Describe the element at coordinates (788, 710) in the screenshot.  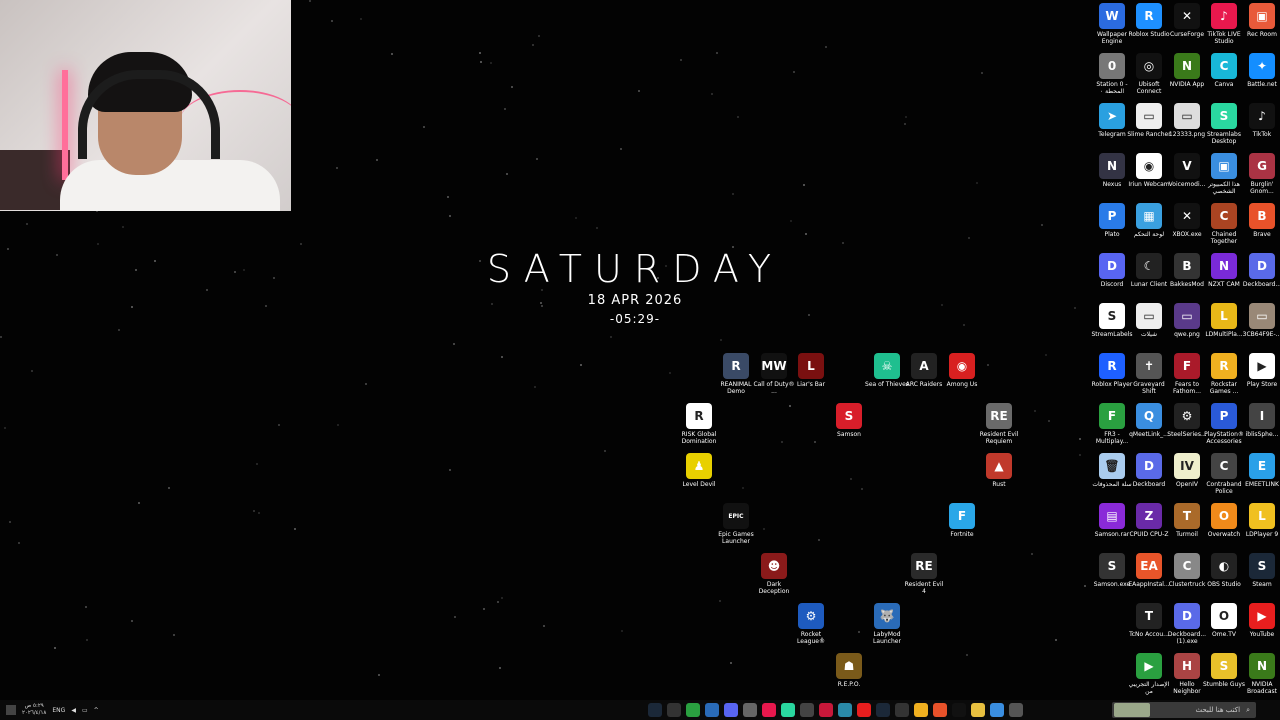
I see `streamlabs-taskbar-icon` at that location.